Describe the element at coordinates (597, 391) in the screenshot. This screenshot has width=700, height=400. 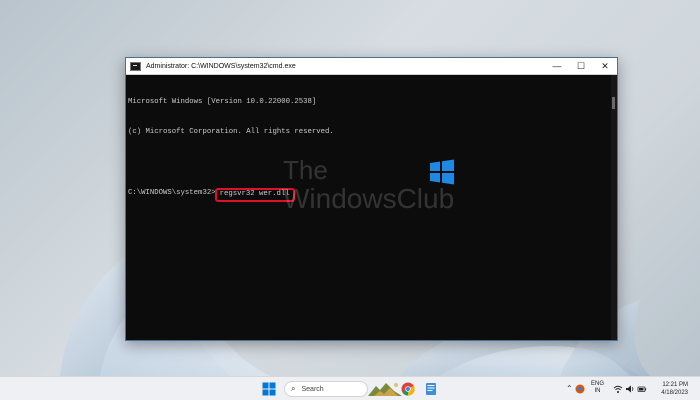
I see `region-code: IN` at that location.